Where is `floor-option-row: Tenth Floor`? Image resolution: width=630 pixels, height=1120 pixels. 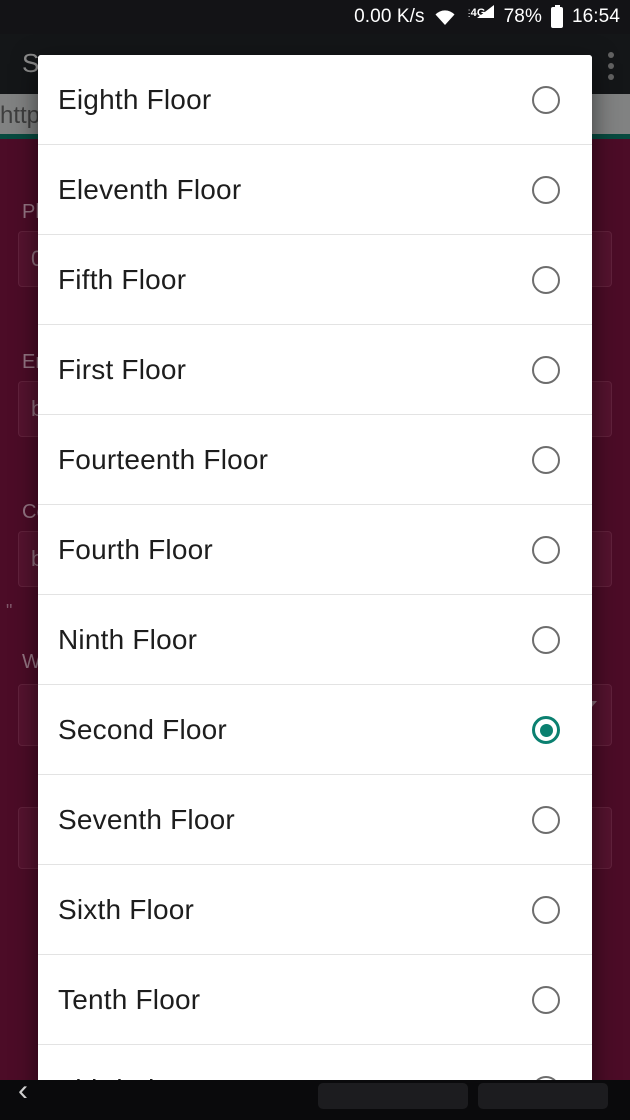
floor-option-row: Tenth Floor is located at coordinates (315, 1000).